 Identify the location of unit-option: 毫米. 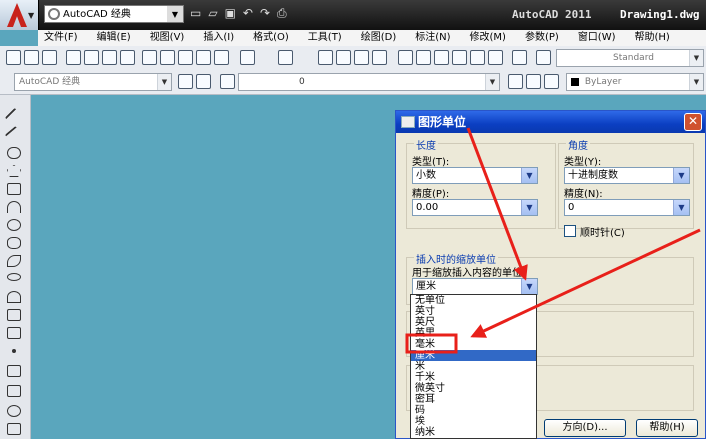
(473, 344).